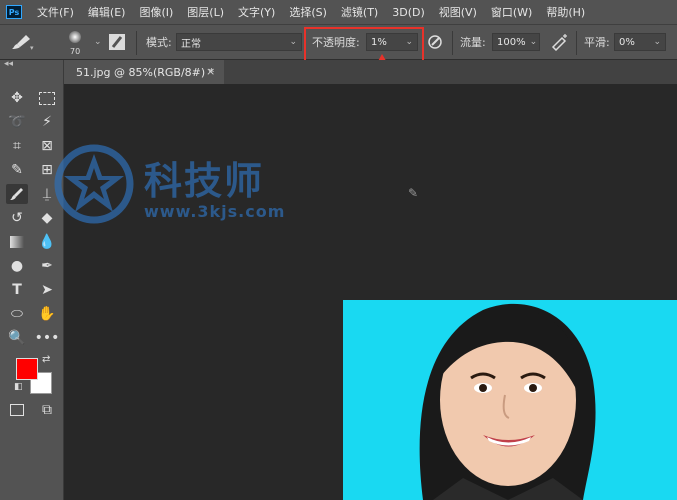 The width and height of the screenshot is (677, 500). I want to click on menu-window: 窗口(W), so click(511, 12).